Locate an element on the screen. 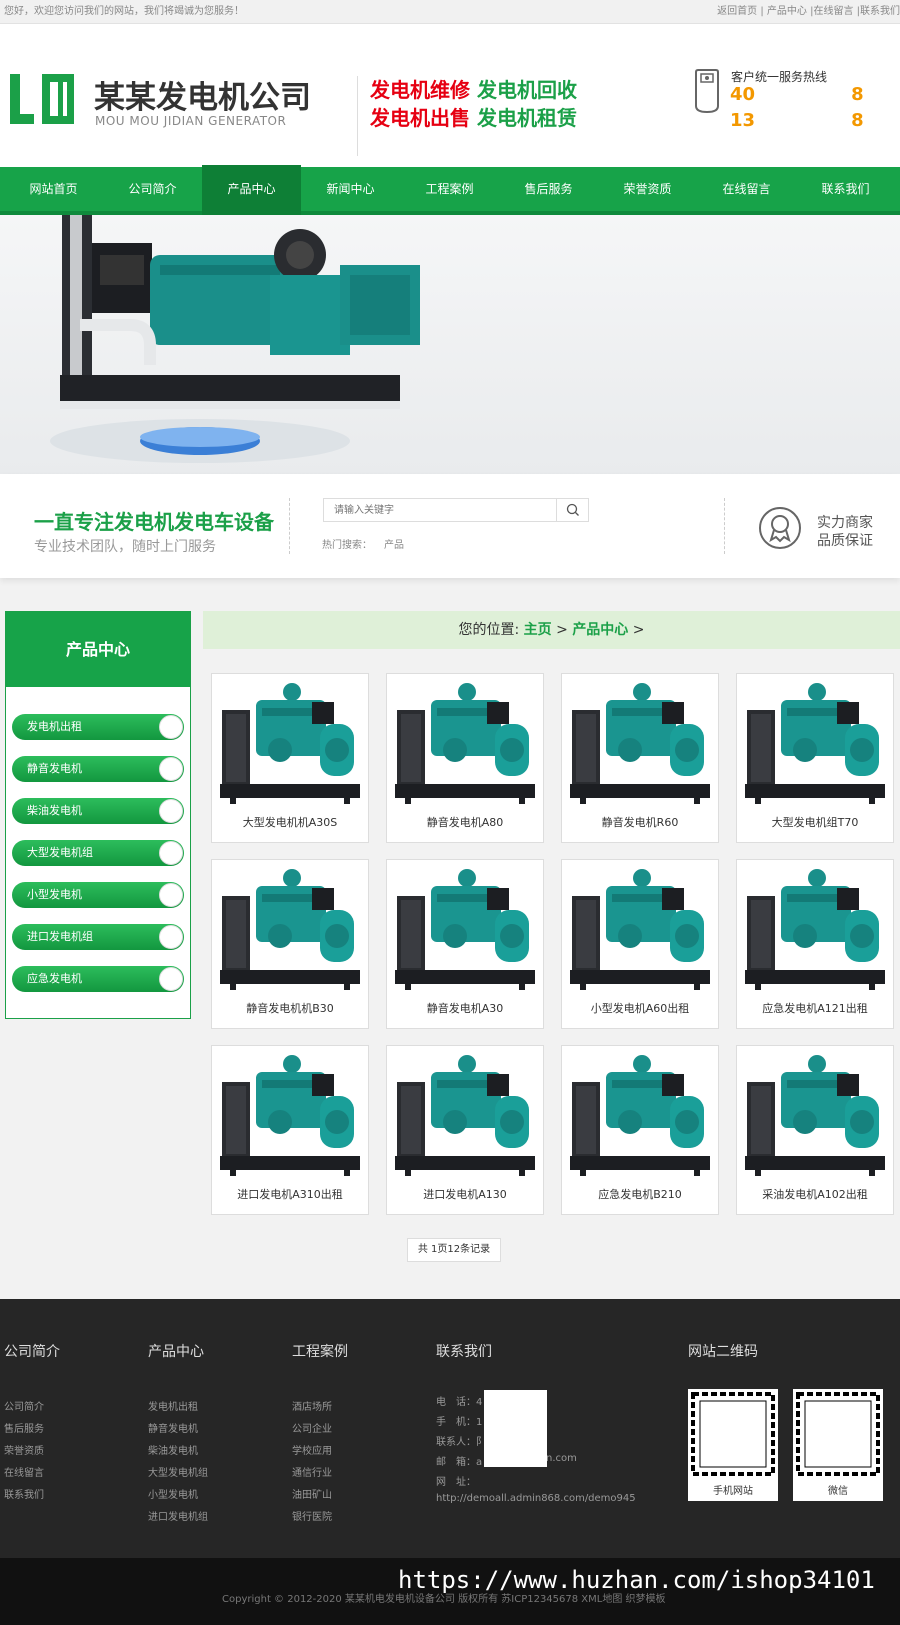 Image resolution: width=900 pixels, height=1625 pixels. hot-search-keyword: 产品 is located at coordinates (394, 545).